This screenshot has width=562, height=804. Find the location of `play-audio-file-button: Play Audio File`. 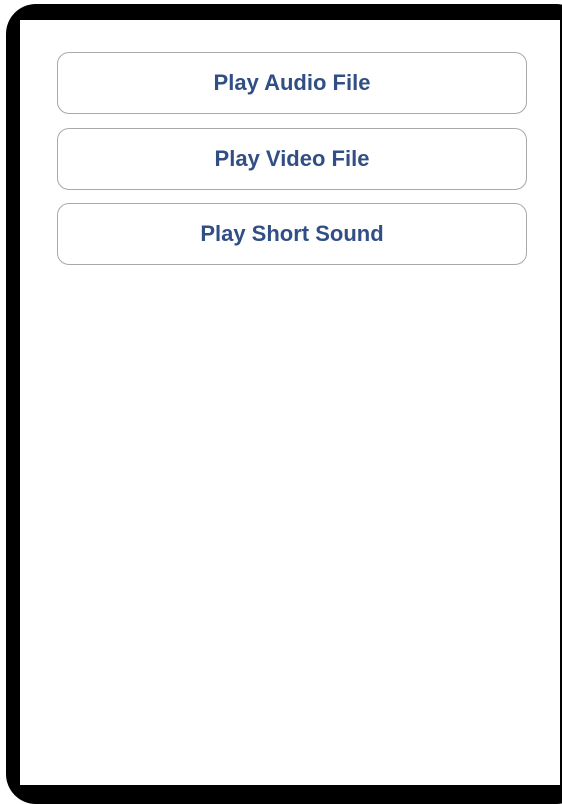

play-audio-file-button: Play Audio File is located at coordinates (292, 83).